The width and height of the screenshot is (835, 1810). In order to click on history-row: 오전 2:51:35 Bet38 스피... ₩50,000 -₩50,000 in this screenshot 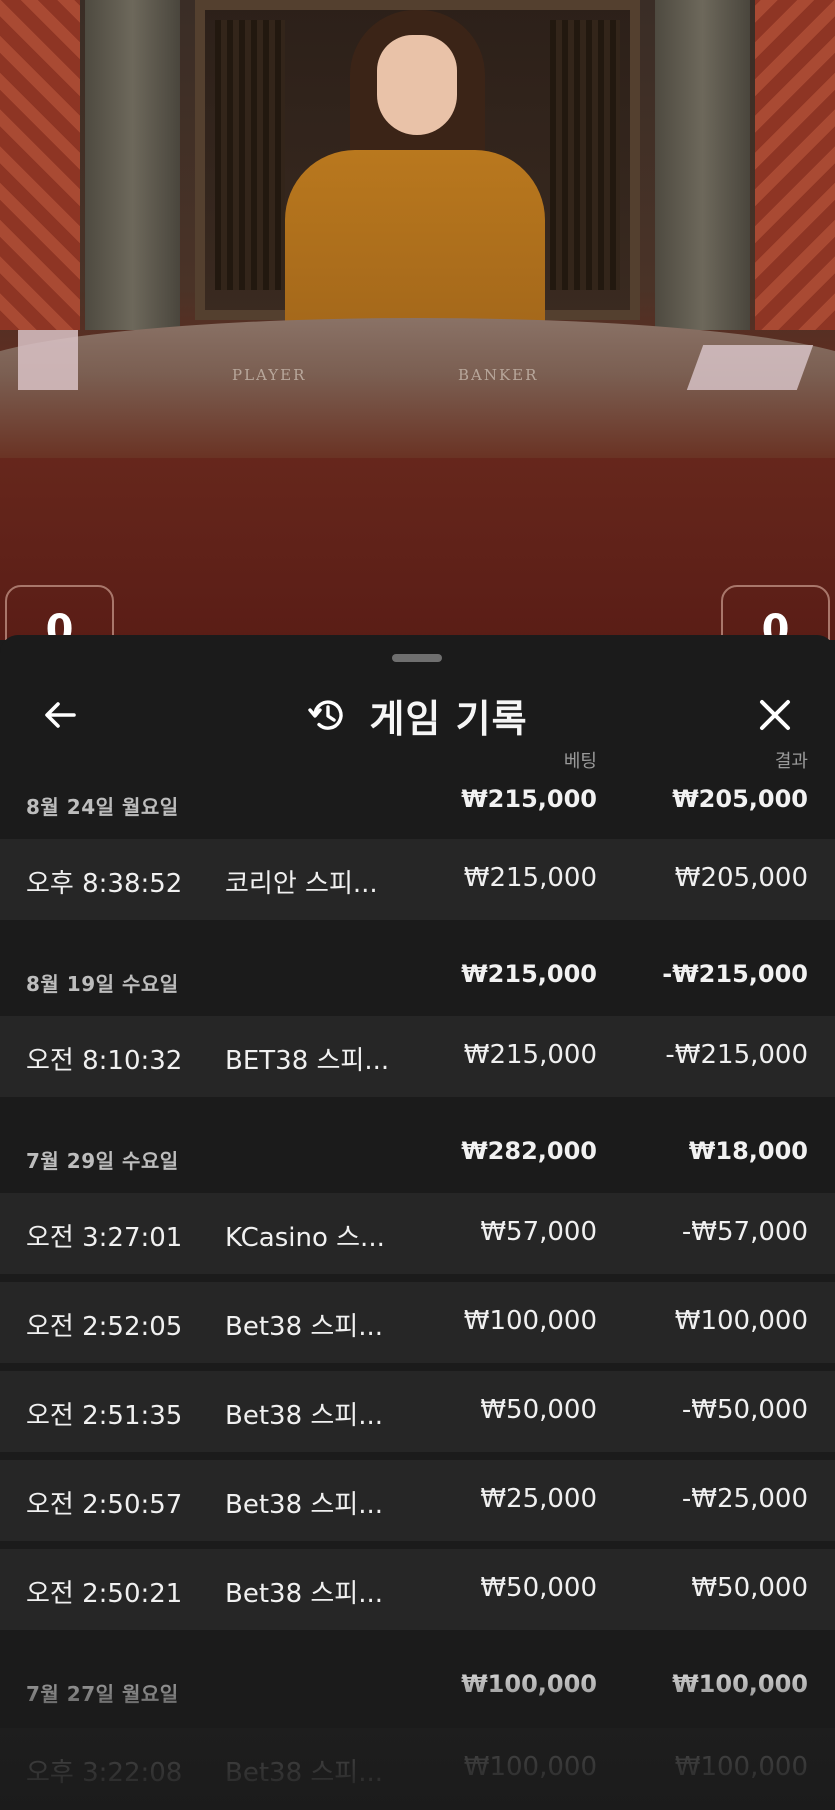, I will do `click(417, 1411)`.